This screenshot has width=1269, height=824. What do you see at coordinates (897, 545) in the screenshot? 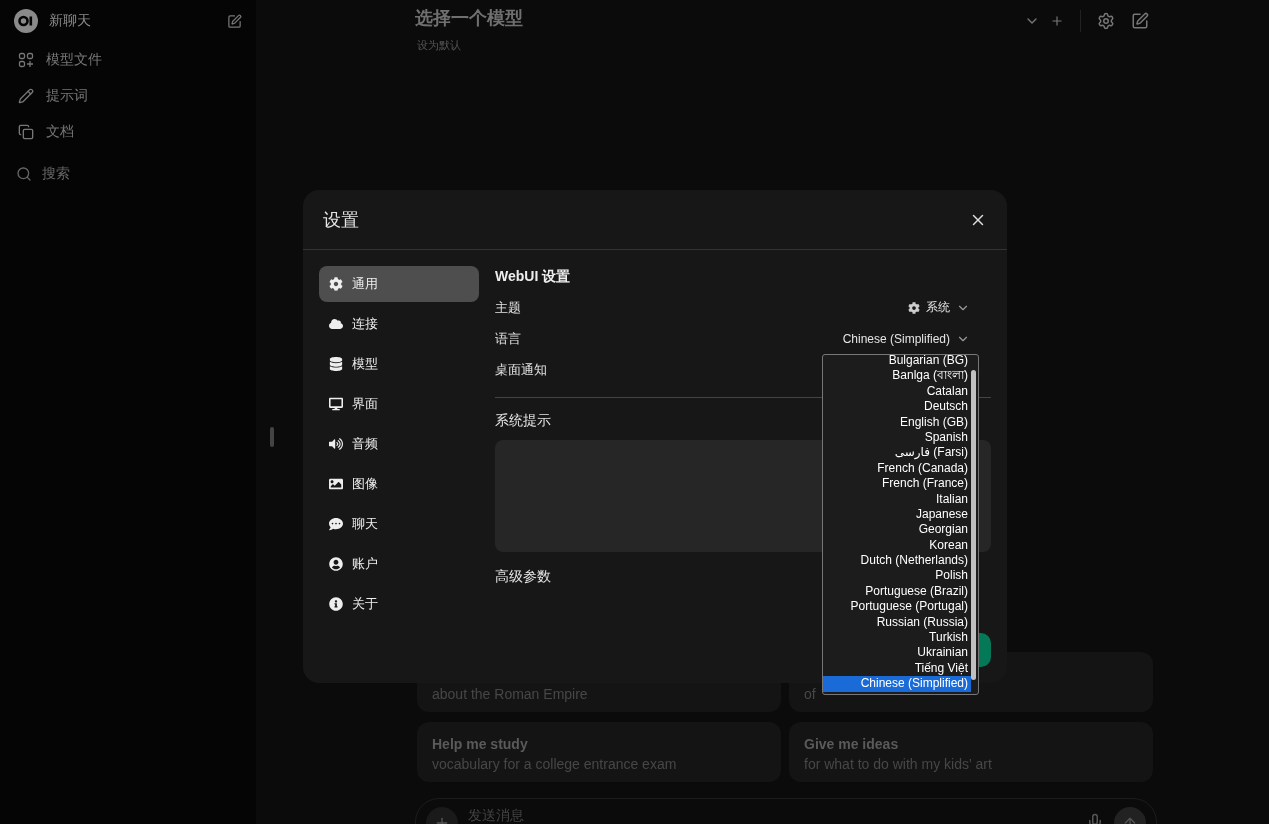
I see `language-option: Korean` at bounding box center [897, 545].